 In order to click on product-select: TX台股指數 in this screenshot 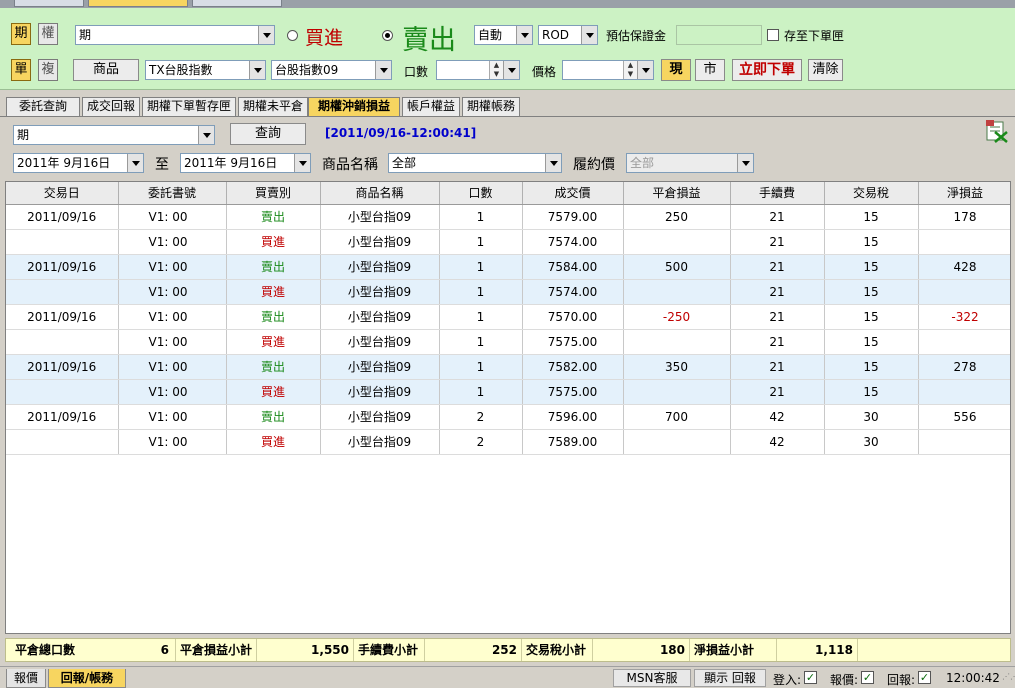, I will do `click(205, 70)`.